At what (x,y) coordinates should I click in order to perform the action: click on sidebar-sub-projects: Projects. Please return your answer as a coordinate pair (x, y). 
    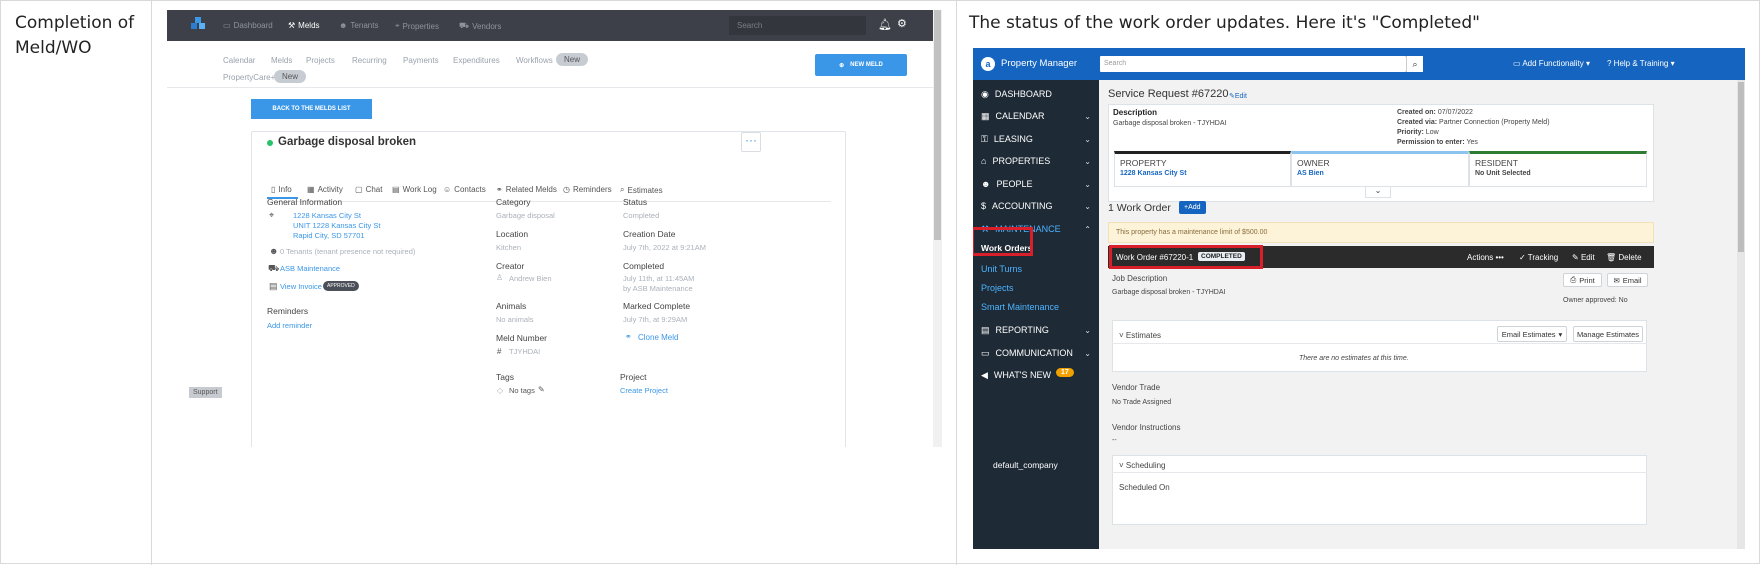
    Looking at the image, I should click on (997, 288).